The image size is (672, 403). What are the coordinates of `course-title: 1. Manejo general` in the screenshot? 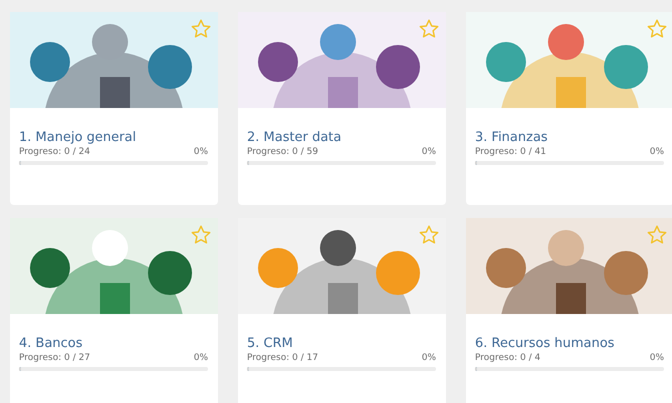 It's located at (113, 138).